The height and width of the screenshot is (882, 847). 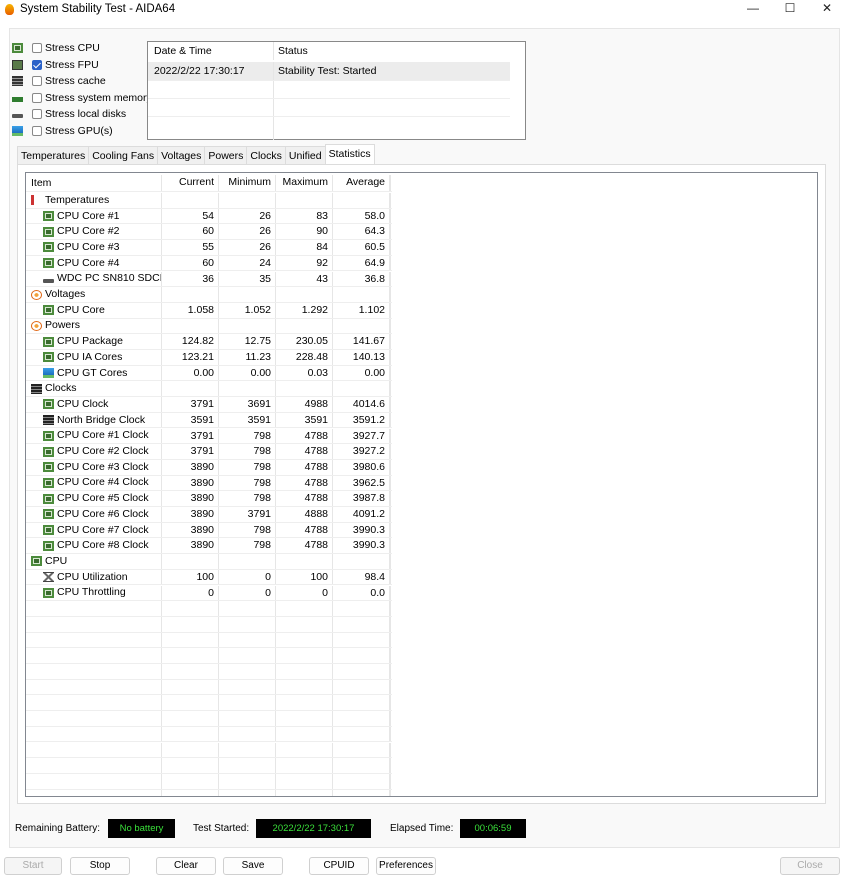 I want to click on table-row: CPU Core #8 Clock 3890 798 4788 3990.3, so click(x=209, y=546).